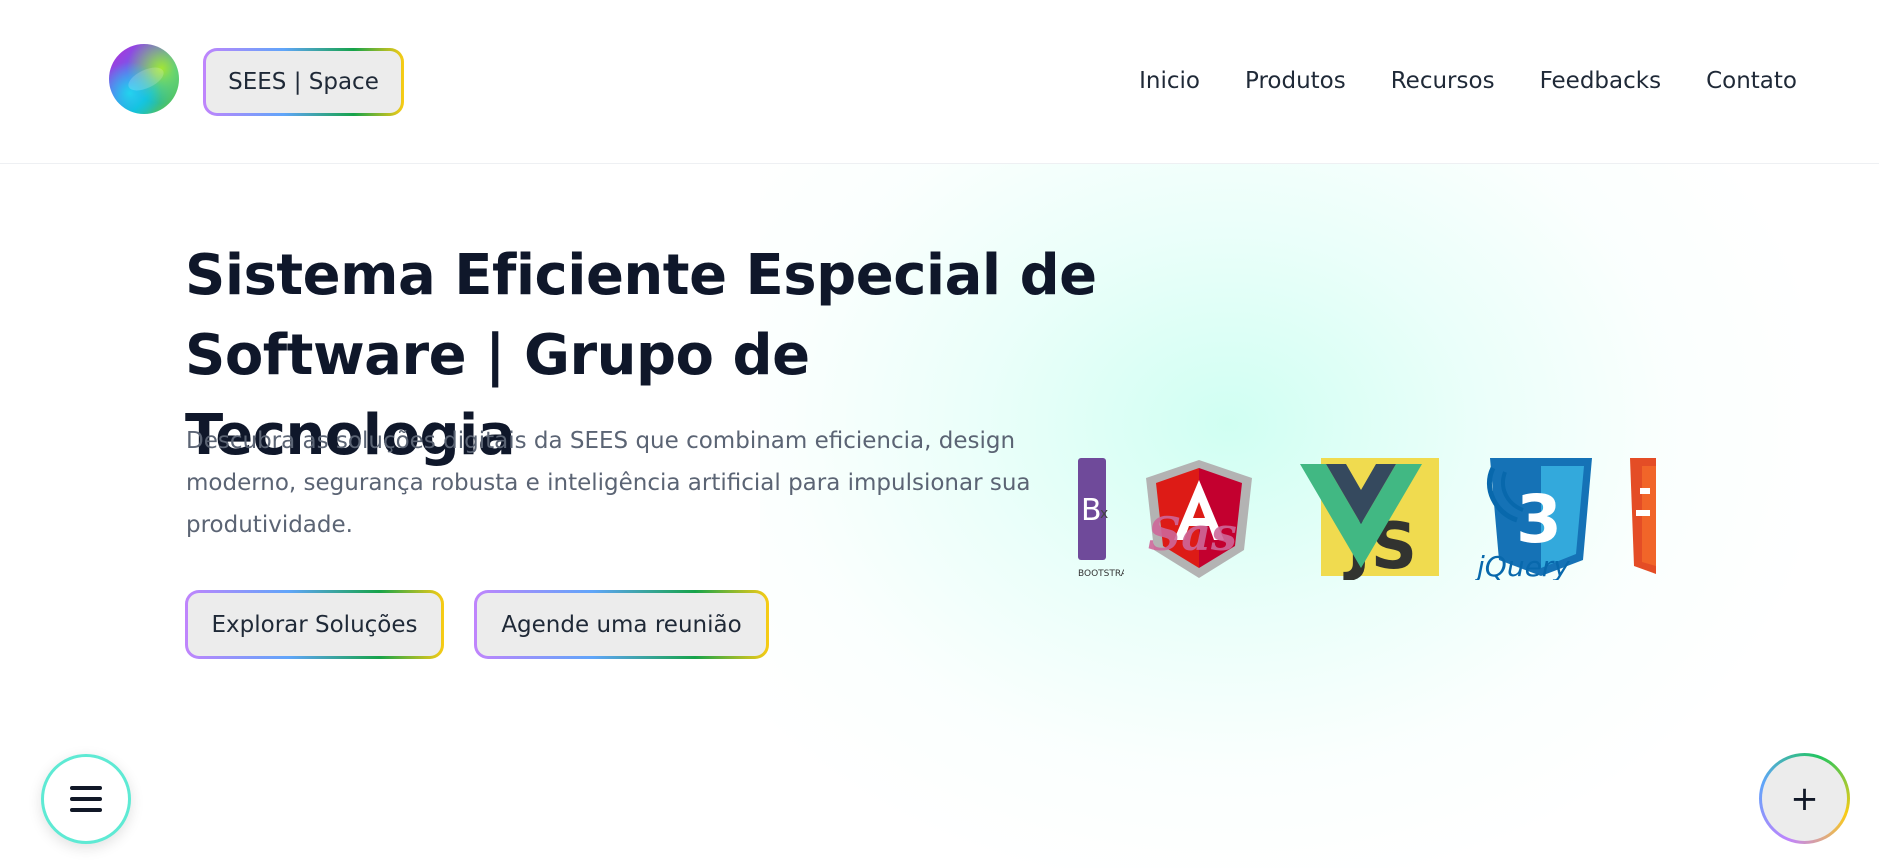  Describe the element at coordinates (1104, 514) in the screenshot. I see `svg-text: x` at that location.